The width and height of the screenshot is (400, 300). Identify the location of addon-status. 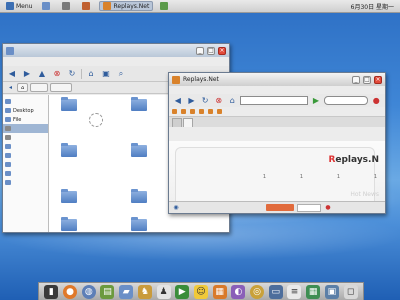
(280, 207).